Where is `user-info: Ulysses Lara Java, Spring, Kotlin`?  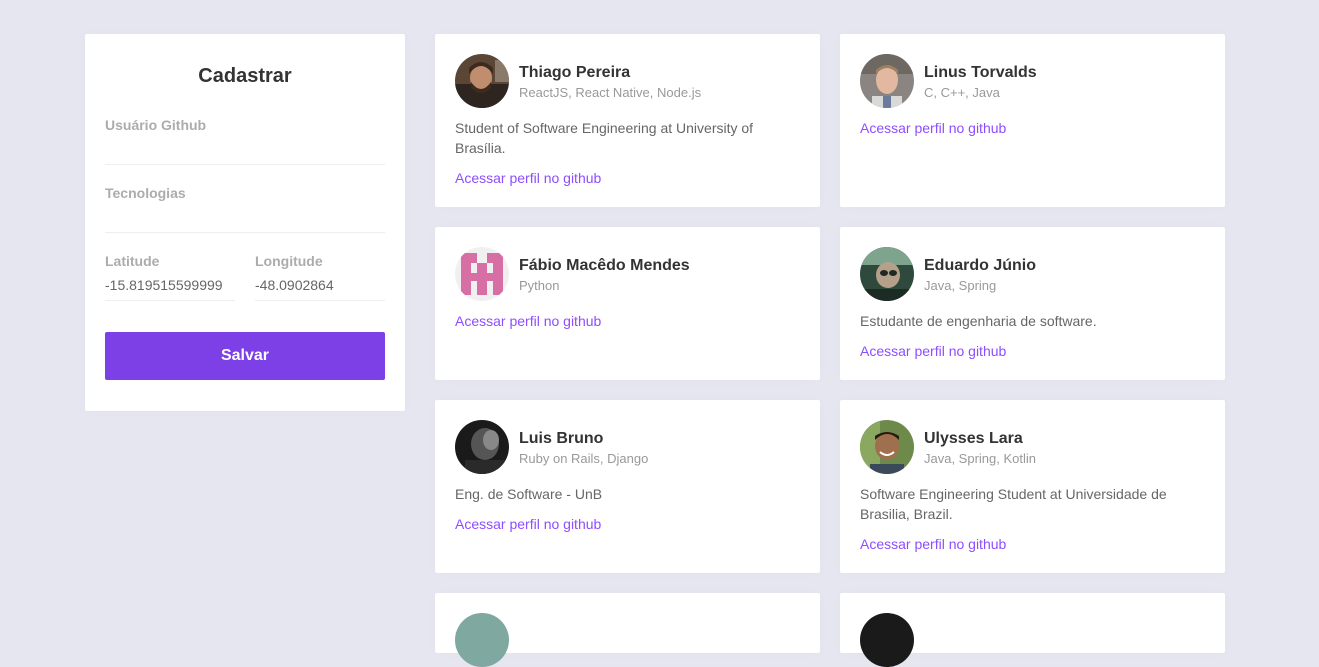
user-info: Ulysses Lara Java, Spring, Kotlin is located at coordinates (980, 447).